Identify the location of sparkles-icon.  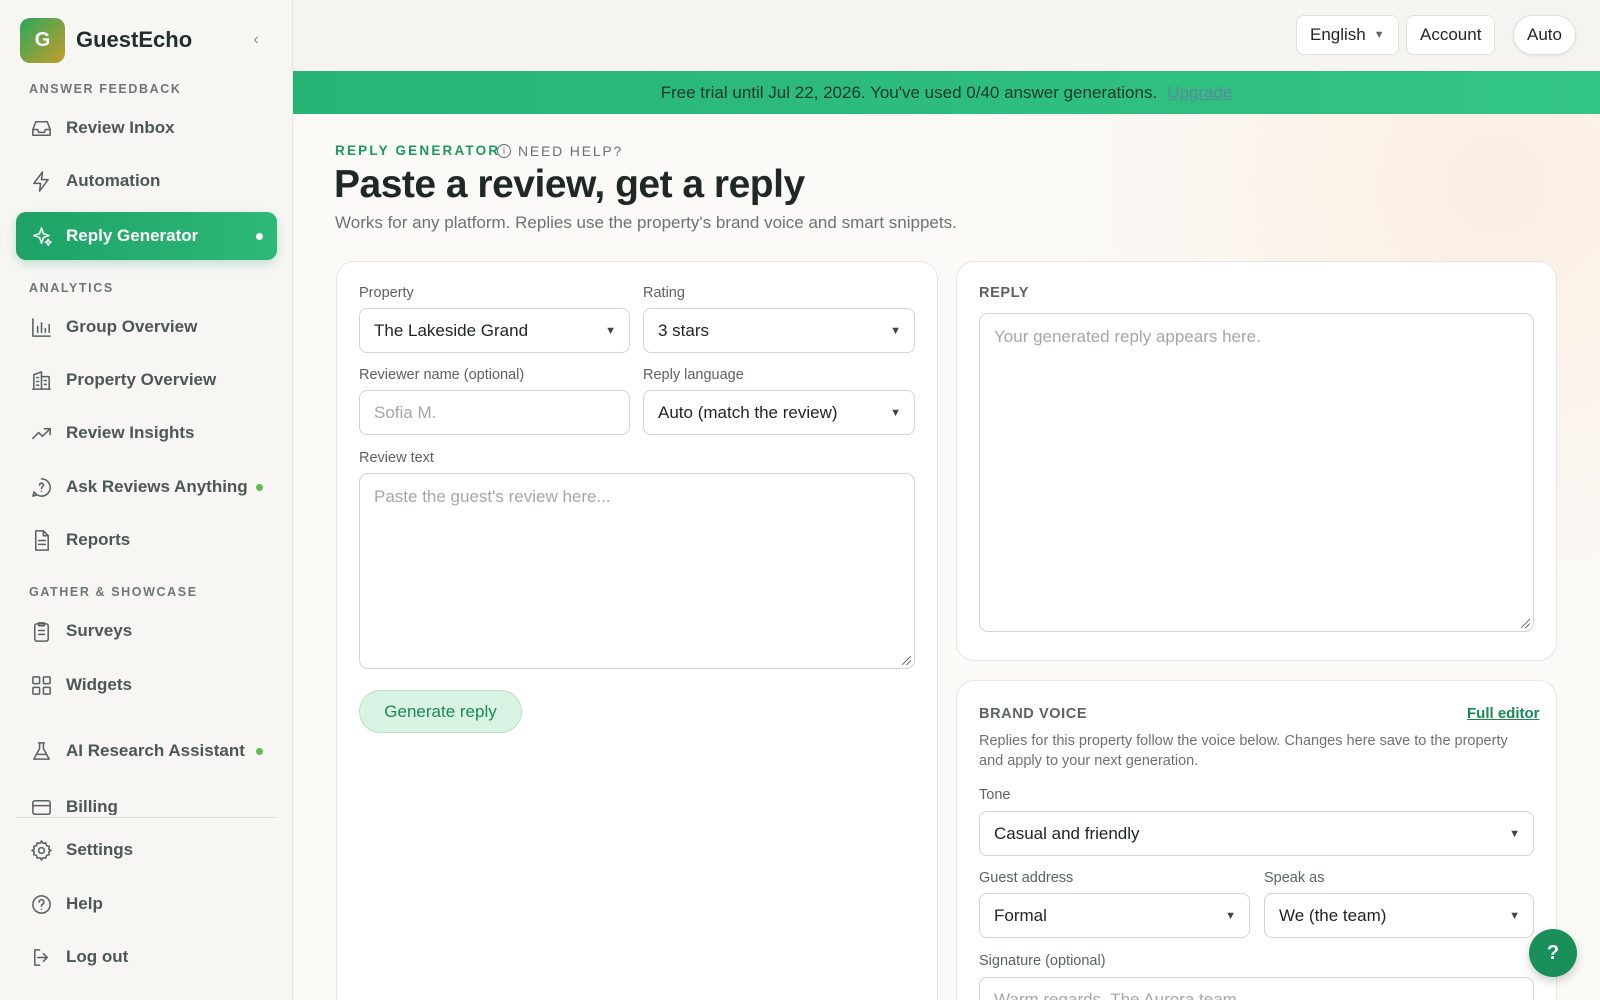
(41, 236).